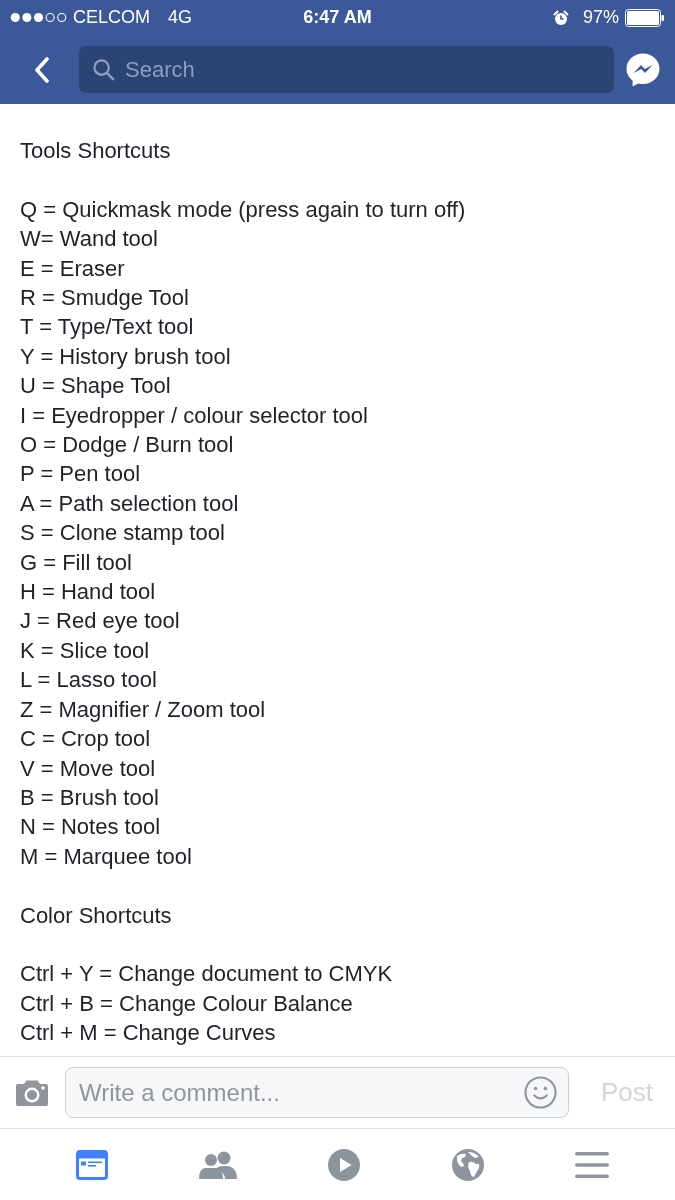  I want to click on video-tab, so click(344, 1164).